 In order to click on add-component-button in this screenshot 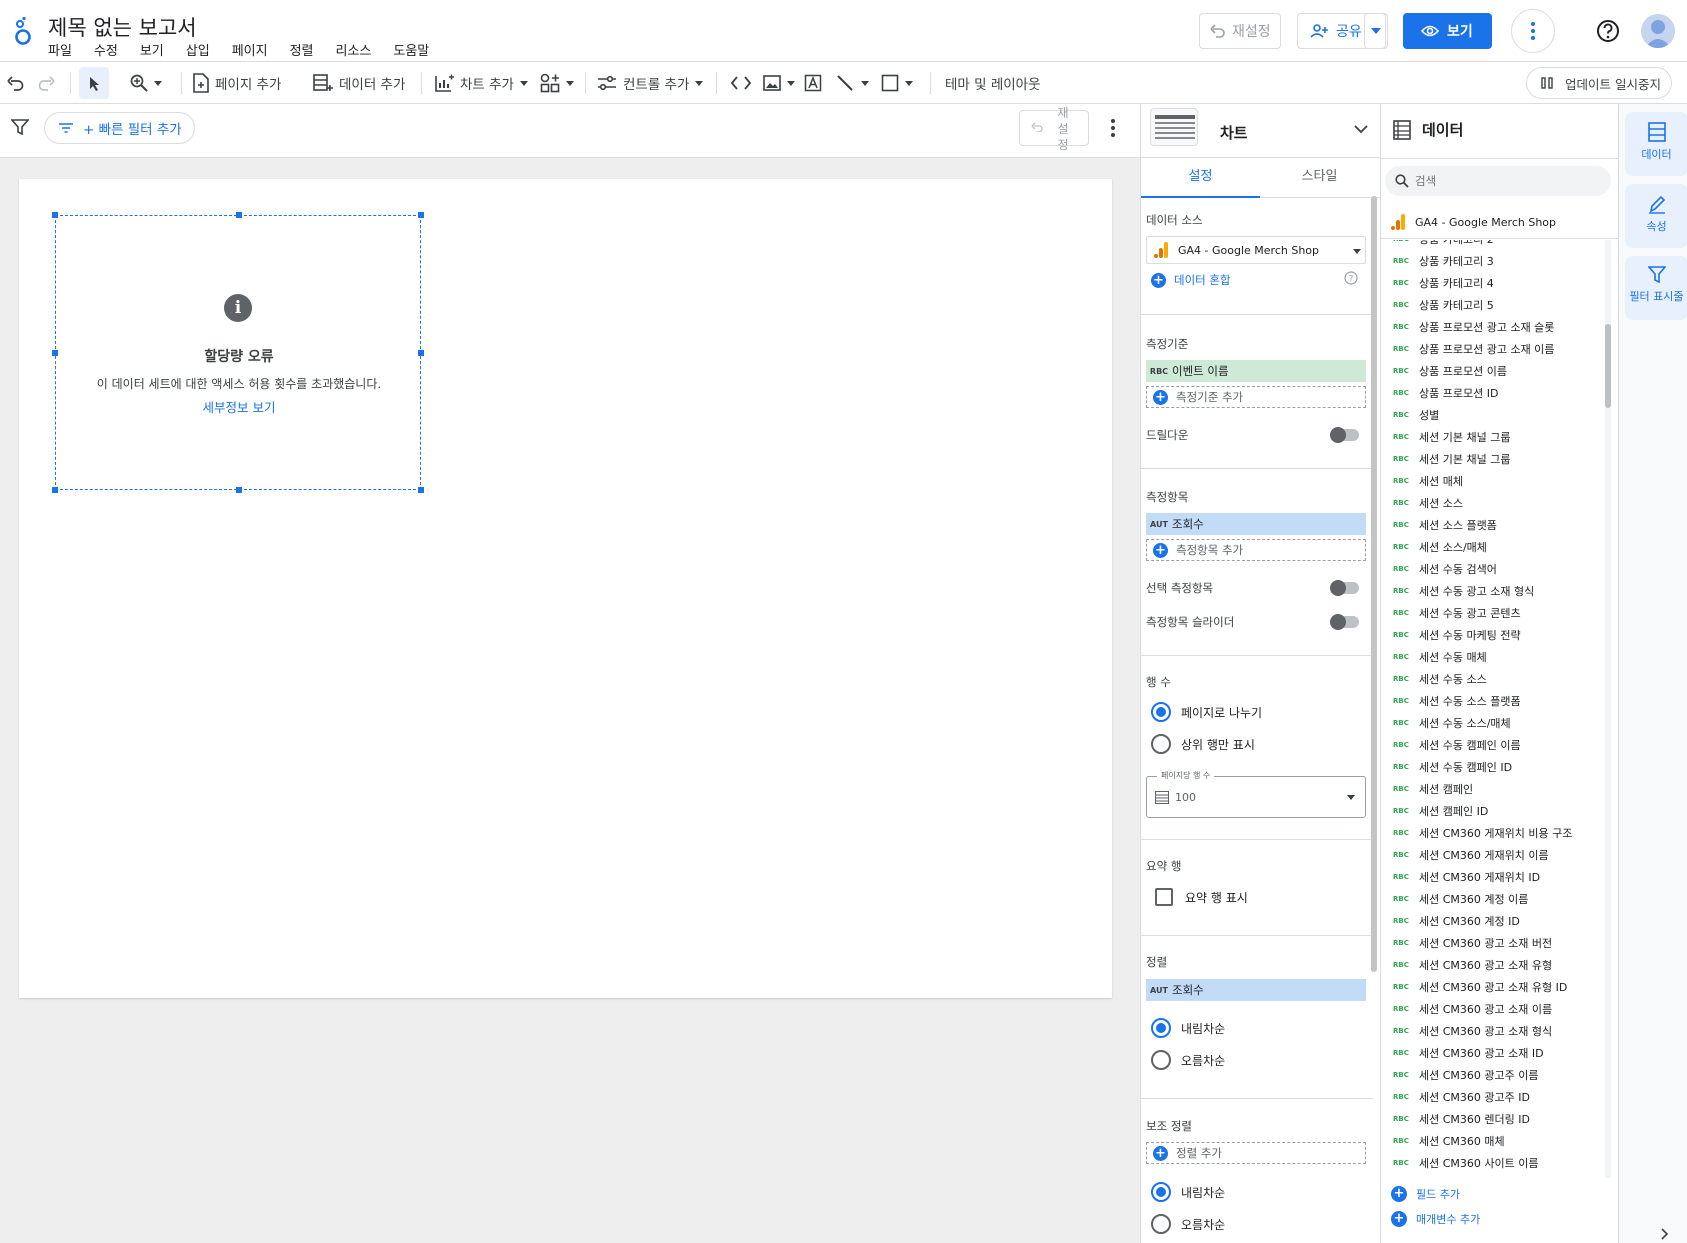, I will do `click(557, 83)`.